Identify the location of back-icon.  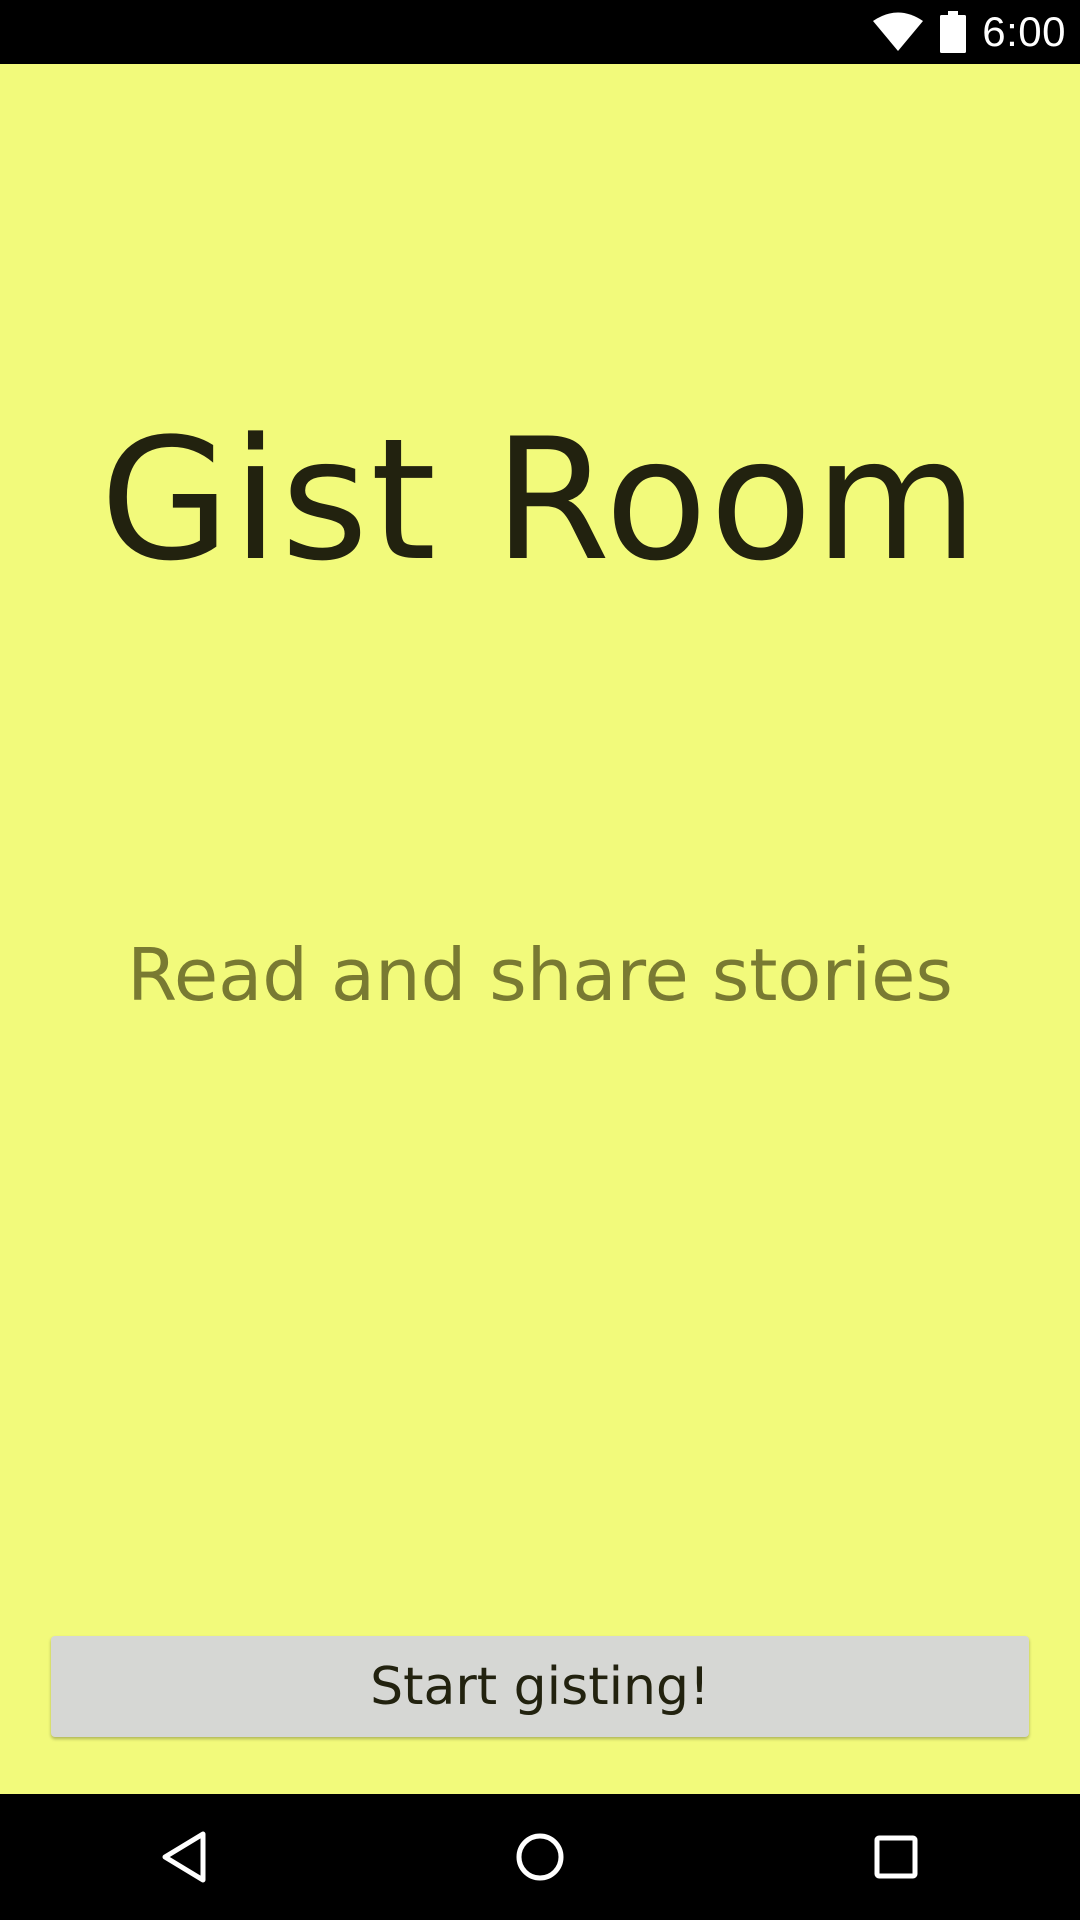
(184, 1857).